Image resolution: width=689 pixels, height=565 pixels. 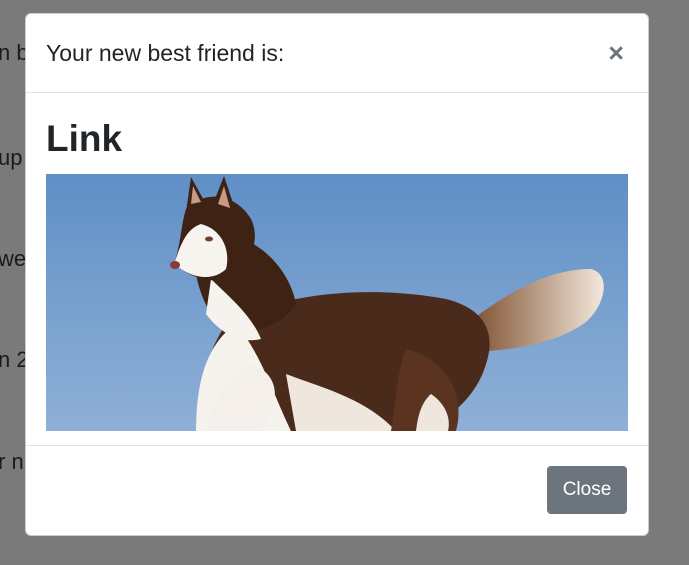 I want to click on dog-name-heading: Link, so click(x=84, y=138).